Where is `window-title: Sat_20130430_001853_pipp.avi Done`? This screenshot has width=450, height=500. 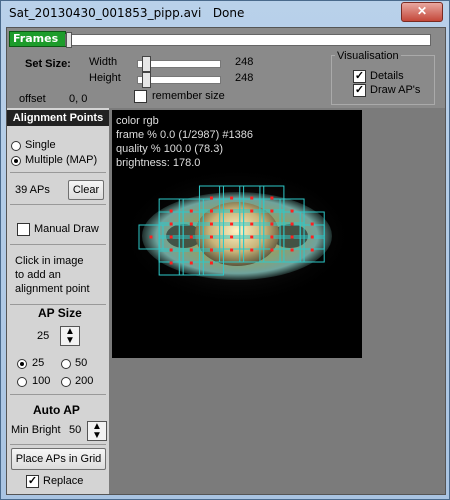 window-title: Sat_20130430_001853_pipp.avi Done is located at coordinates (127, 13).